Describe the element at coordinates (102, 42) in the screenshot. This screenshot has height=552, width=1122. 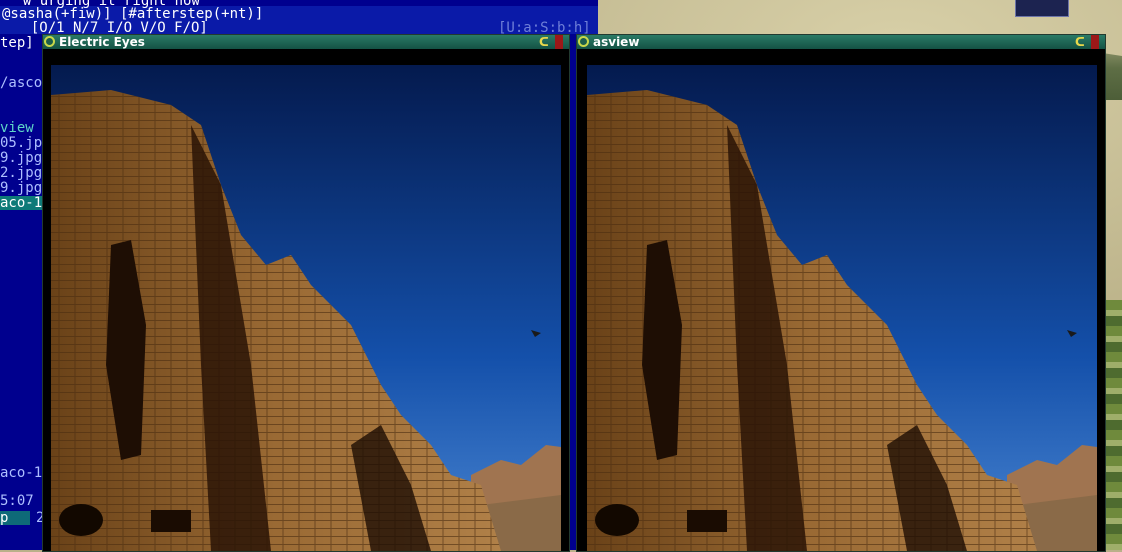
I see `electric-eyes-title: Electric Eyes` at that location.